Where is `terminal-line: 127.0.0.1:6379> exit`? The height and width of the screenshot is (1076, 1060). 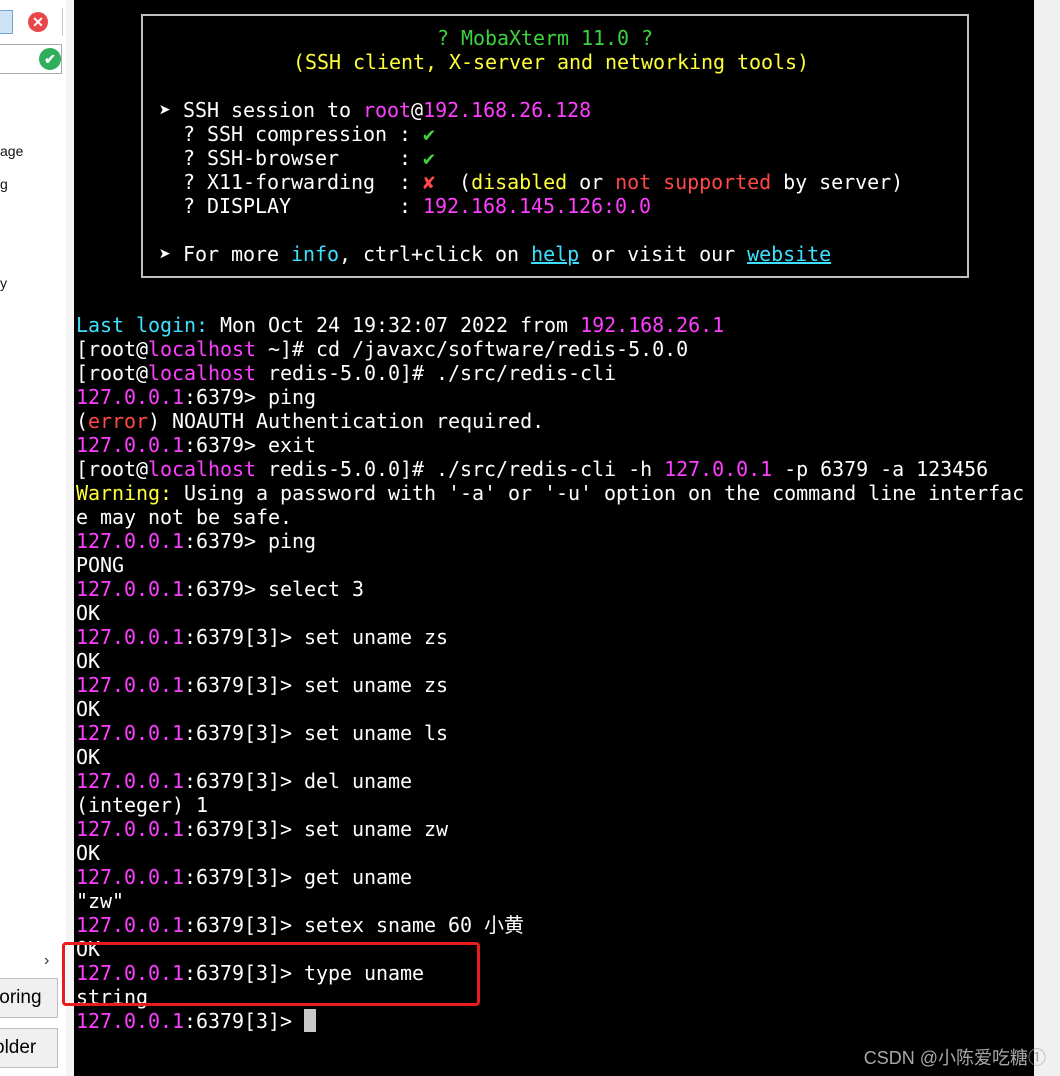 terminal-line: 127.0.0.1:6379> exit is located at coordinates (196, 445).